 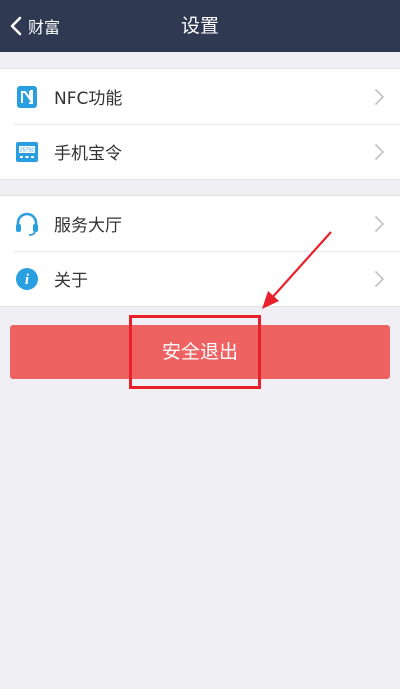 I want to click on token-card-icon-text: 25792, so click(x=27, y=150).